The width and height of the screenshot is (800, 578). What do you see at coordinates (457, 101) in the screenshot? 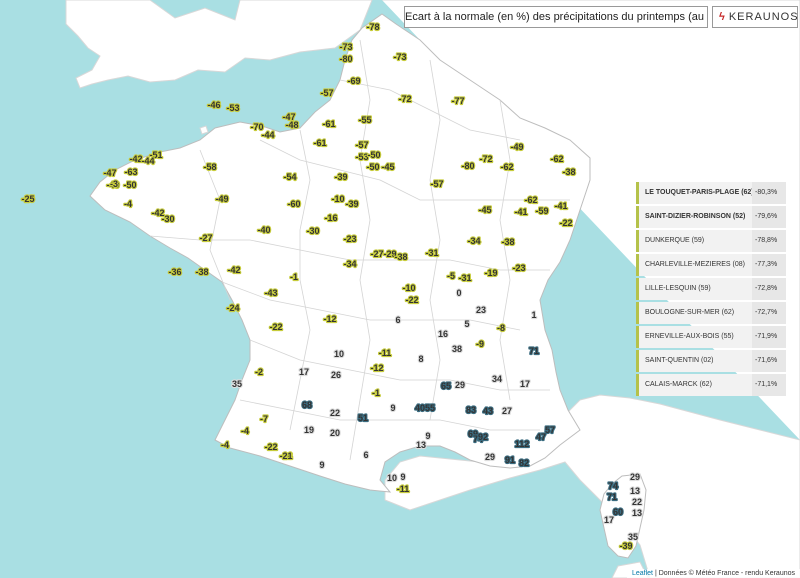
I see `map-value-label: -77` at bounding box center [457, 101].